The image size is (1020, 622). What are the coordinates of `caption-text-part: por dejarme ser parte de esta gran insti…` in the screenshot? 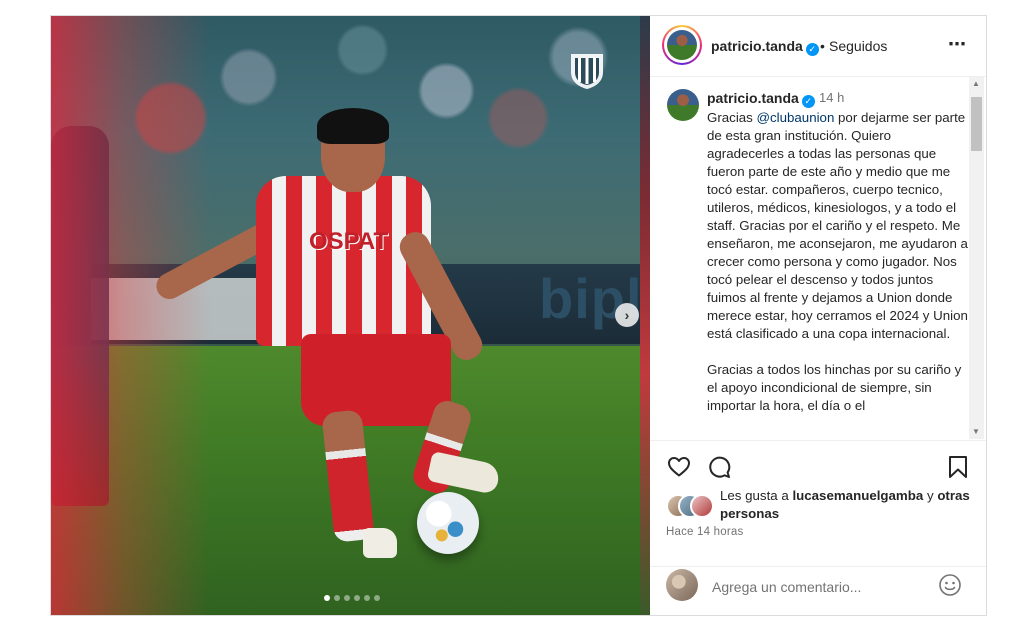 It's located at (837, 261).